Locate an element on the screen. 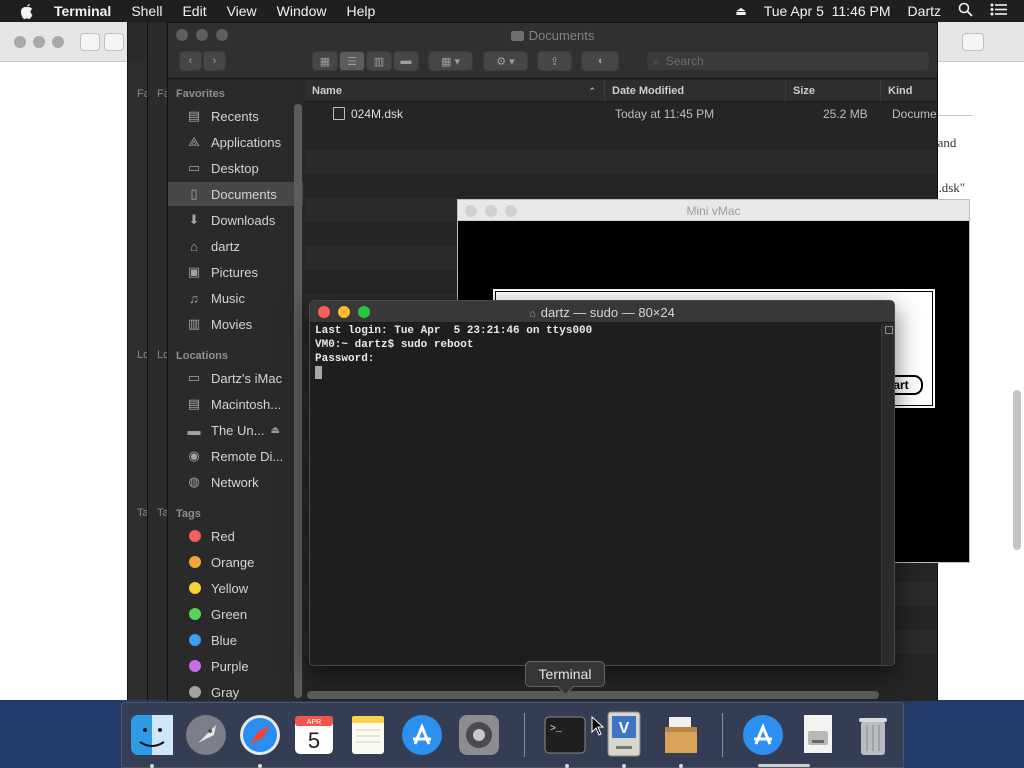 This screenshot has width=1024, height=768. sidebar-tag-green: Green is located at coordinates (235, 614).